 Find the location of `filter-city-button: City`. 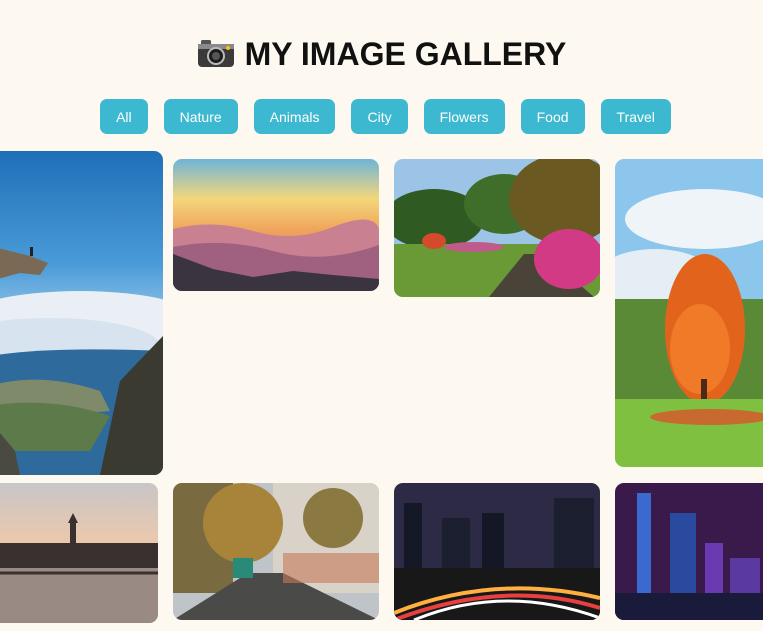

filter-city-button: City is located at coordinates (379, 116).